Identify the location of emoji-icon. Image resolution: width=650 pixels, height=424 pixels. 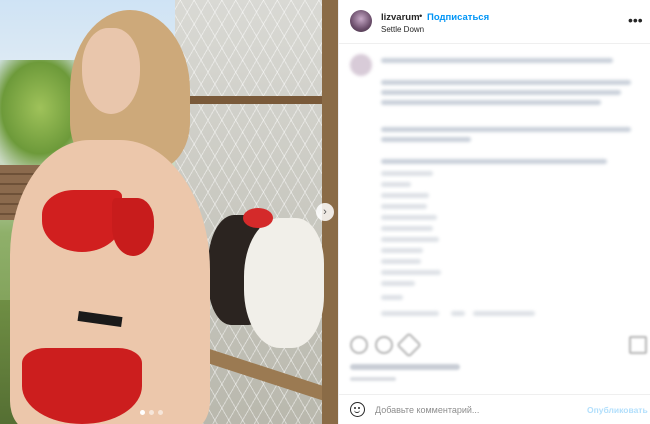
(357, 409).